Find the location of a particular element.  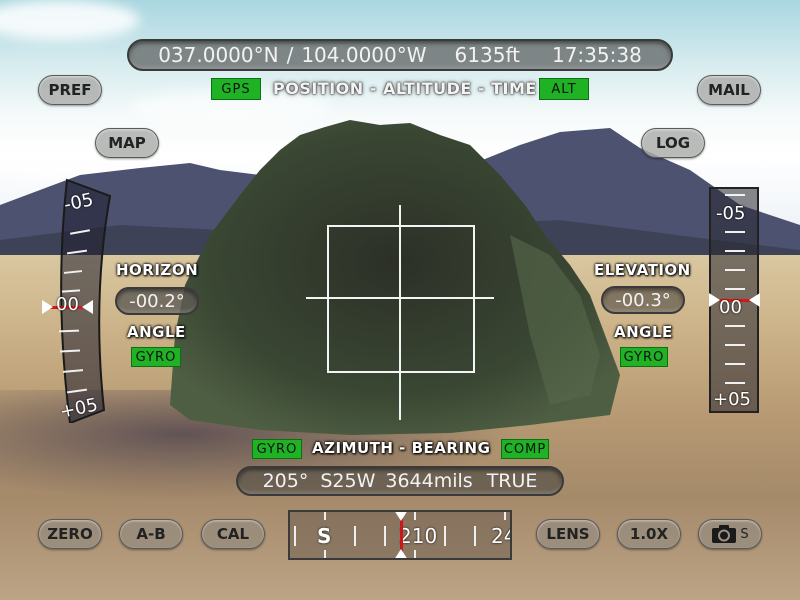

elevation-left-marker-icon is located at coordinates (714, 300).